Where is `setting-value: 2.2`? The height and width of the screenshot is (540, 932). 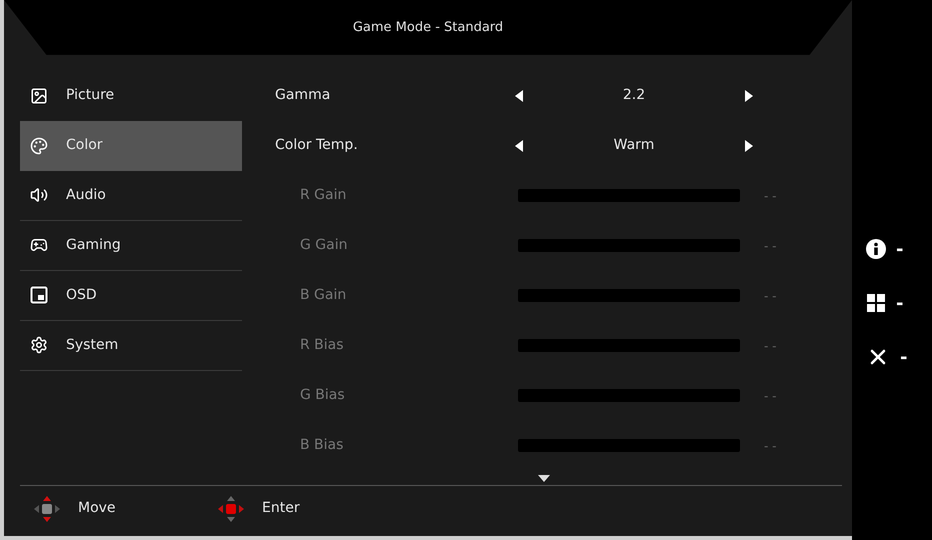 setting-value: 2.2 is located at coordinates (634, 96).